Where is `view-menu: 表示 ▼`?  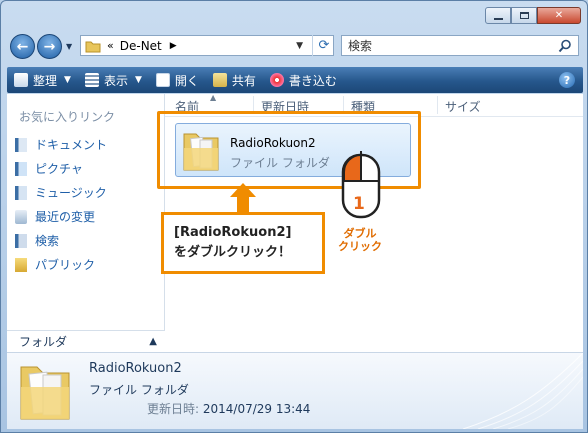
view-menu: 表示 ▼ is located at coordinates (113, 80).